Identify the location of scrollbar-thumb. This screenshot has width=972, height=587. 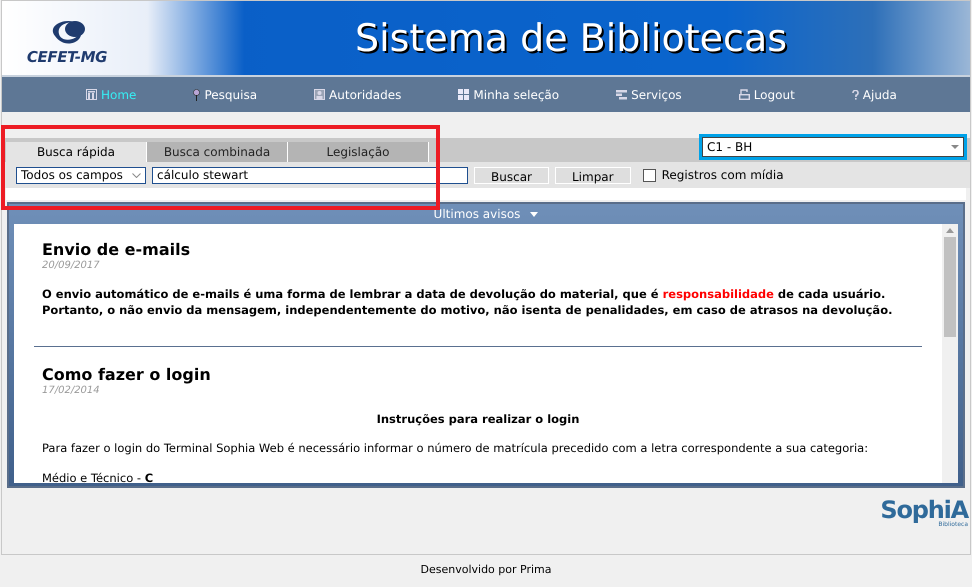
(950, 287).